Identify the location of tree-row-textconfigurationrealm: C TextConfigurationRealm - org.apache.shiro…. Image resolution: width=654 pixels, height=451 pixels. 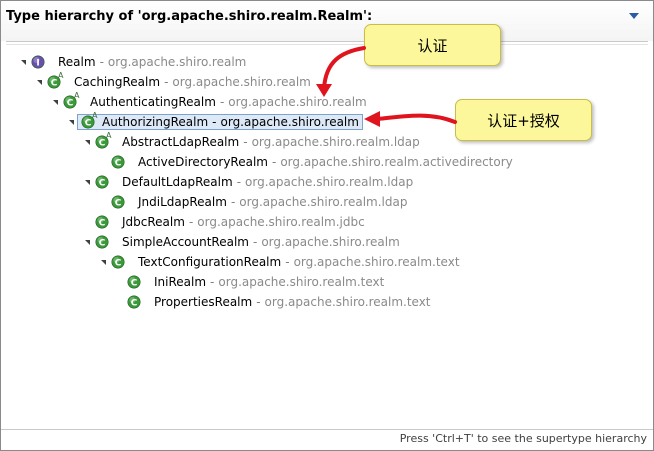
(279, 262).